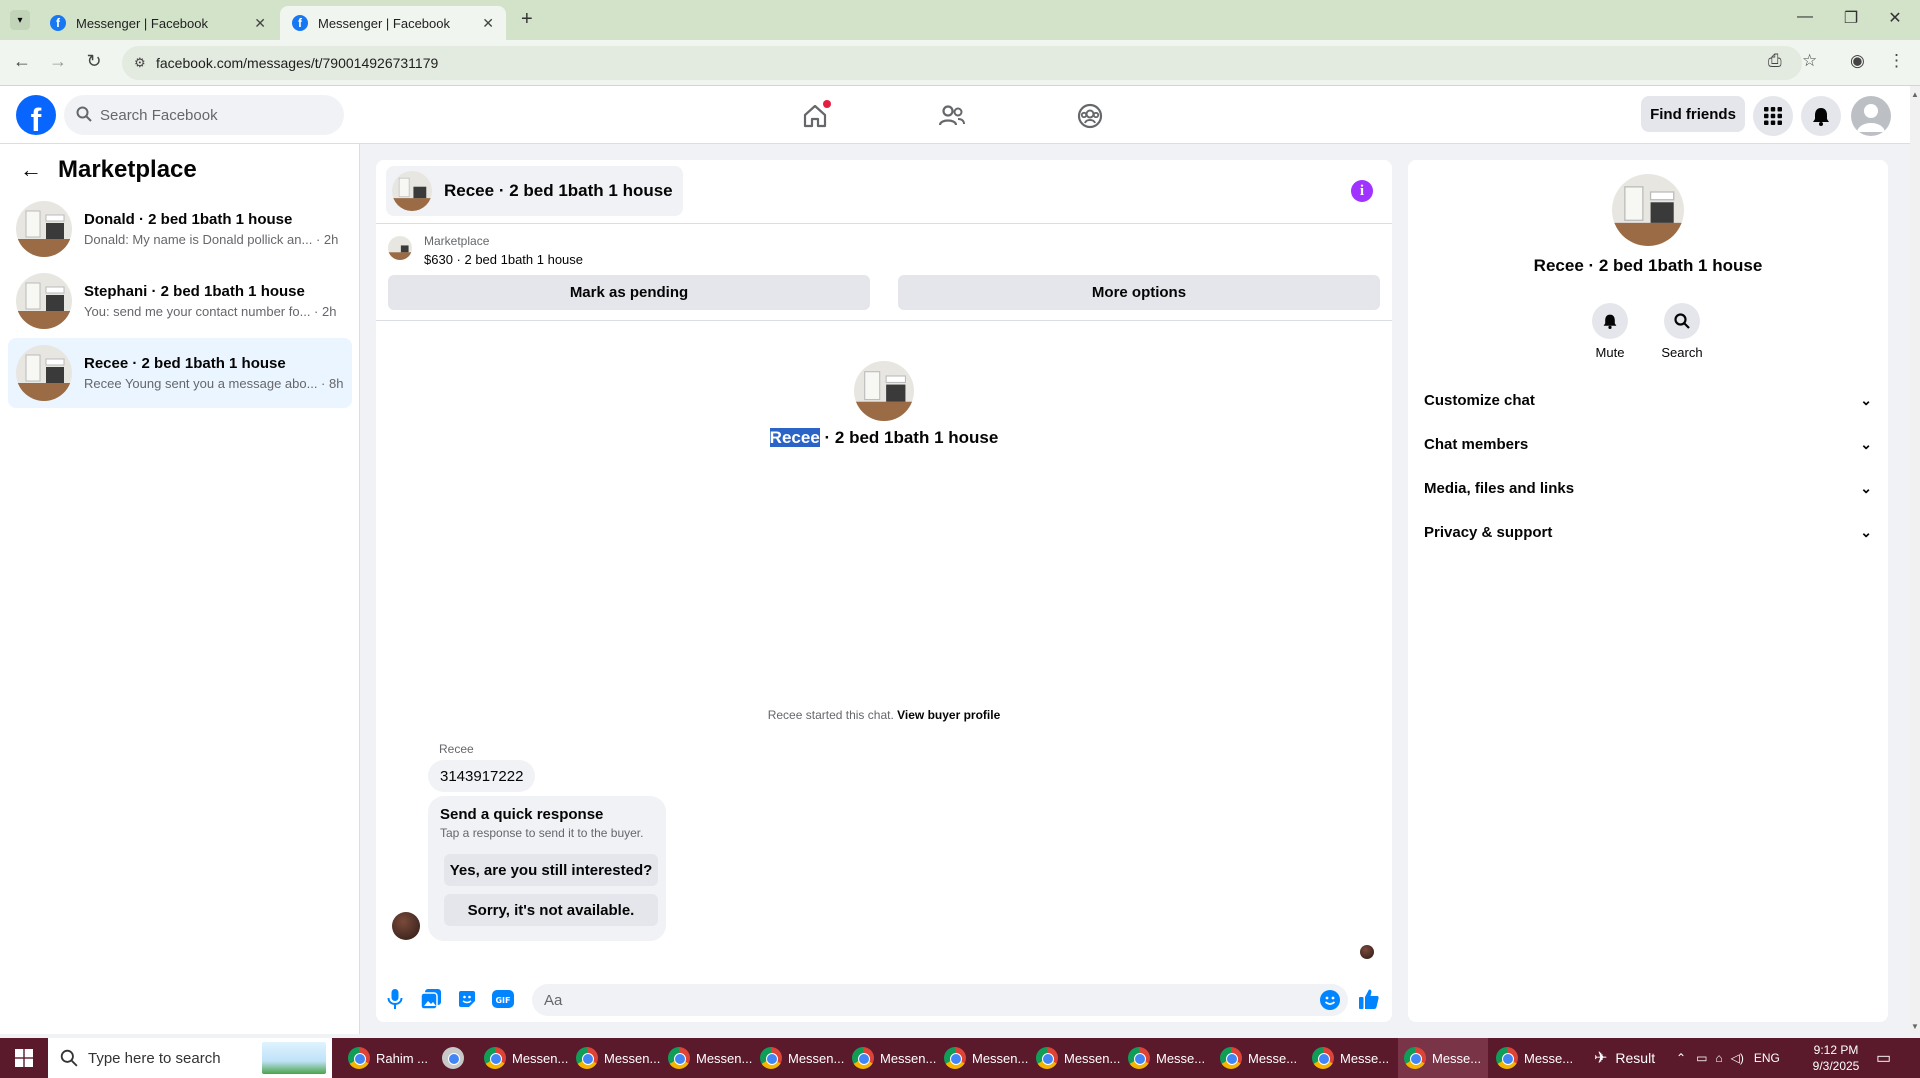  What do you see at coordinates (467, 999) in the screenshot?
I see `sticker-icon` at bounding box center [467, 999].